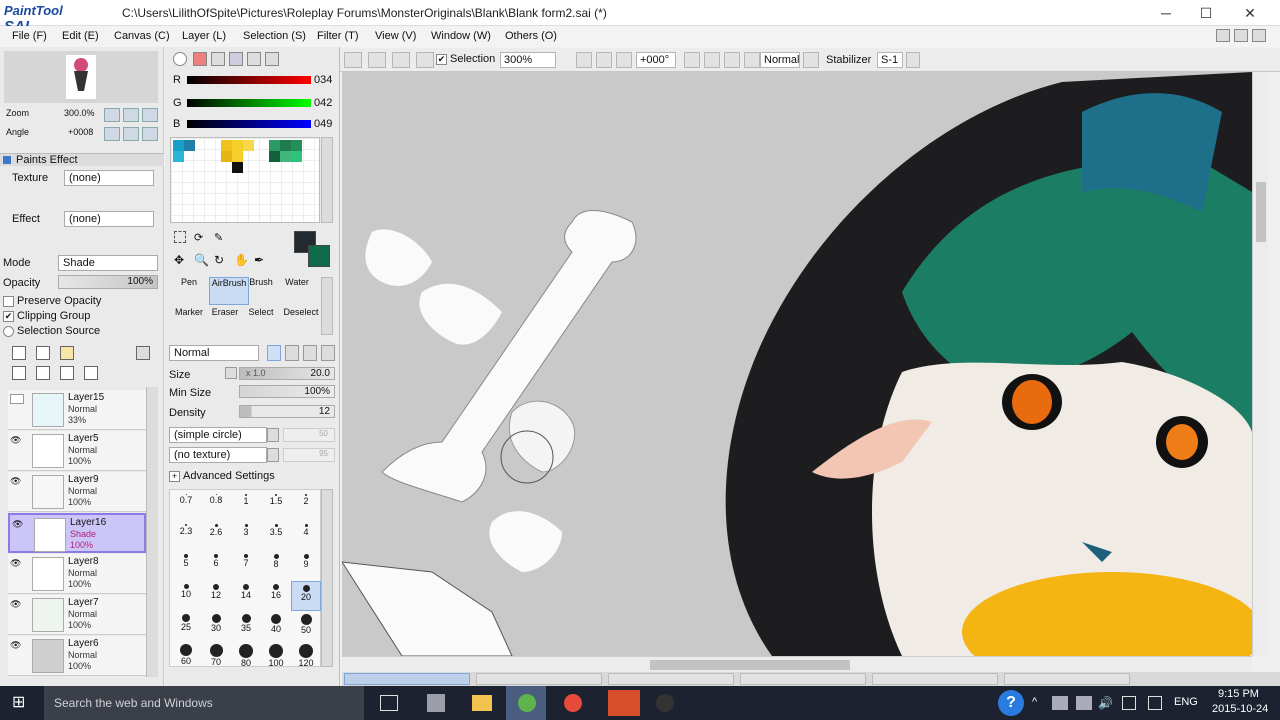  Describe the element at coordinates (306, 536) in the screenshot. I see `brush-size-cell: 4` at that location.